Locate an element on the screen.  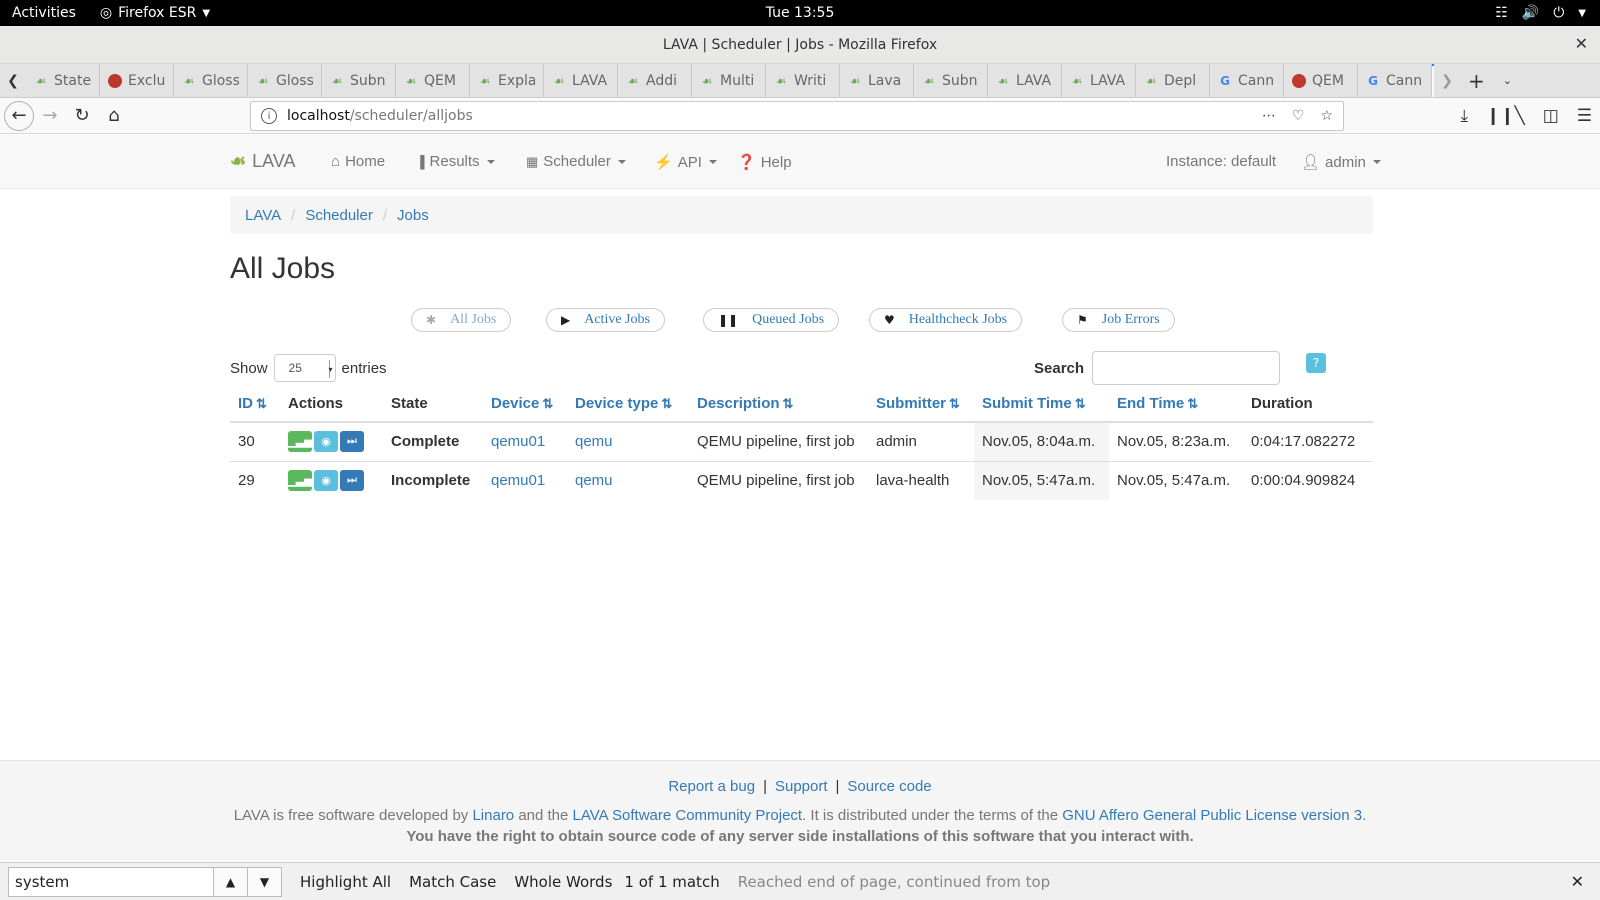
browser-tab: ☙ Expla is located at coordinates (507, 80).